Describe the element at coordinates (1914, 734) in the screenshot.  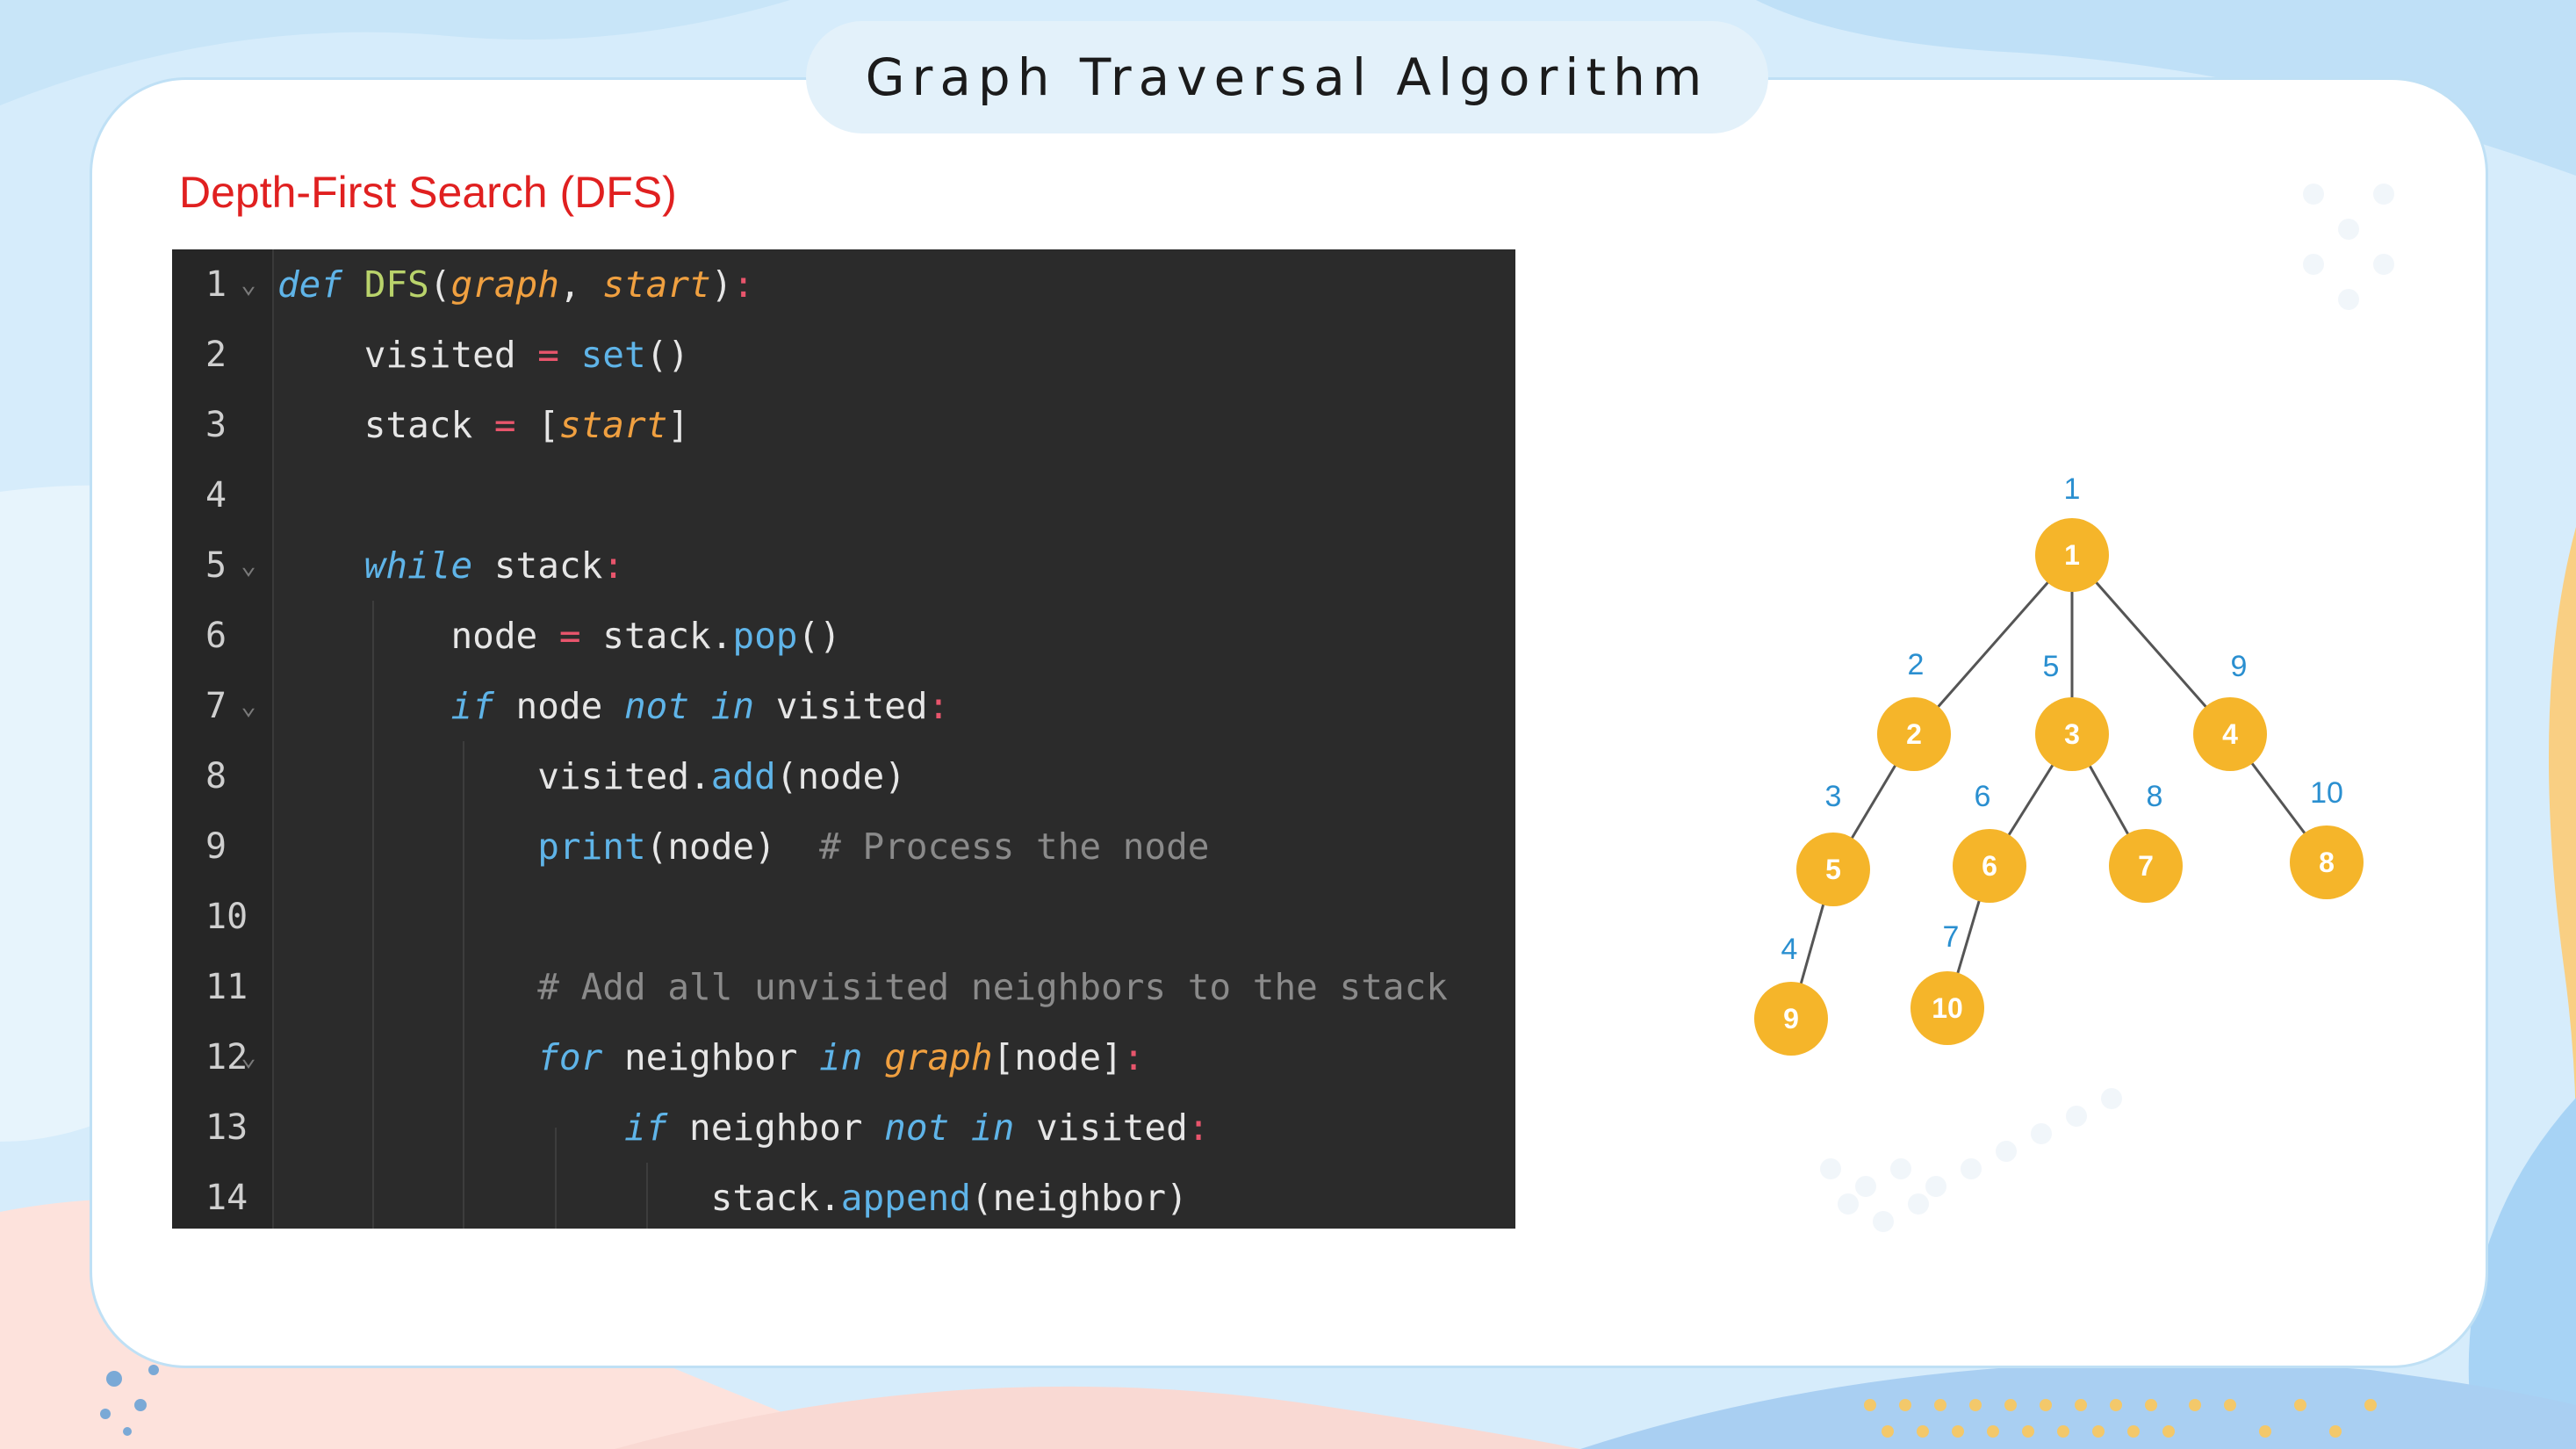
I see `tree-node-label: 2` at that location.